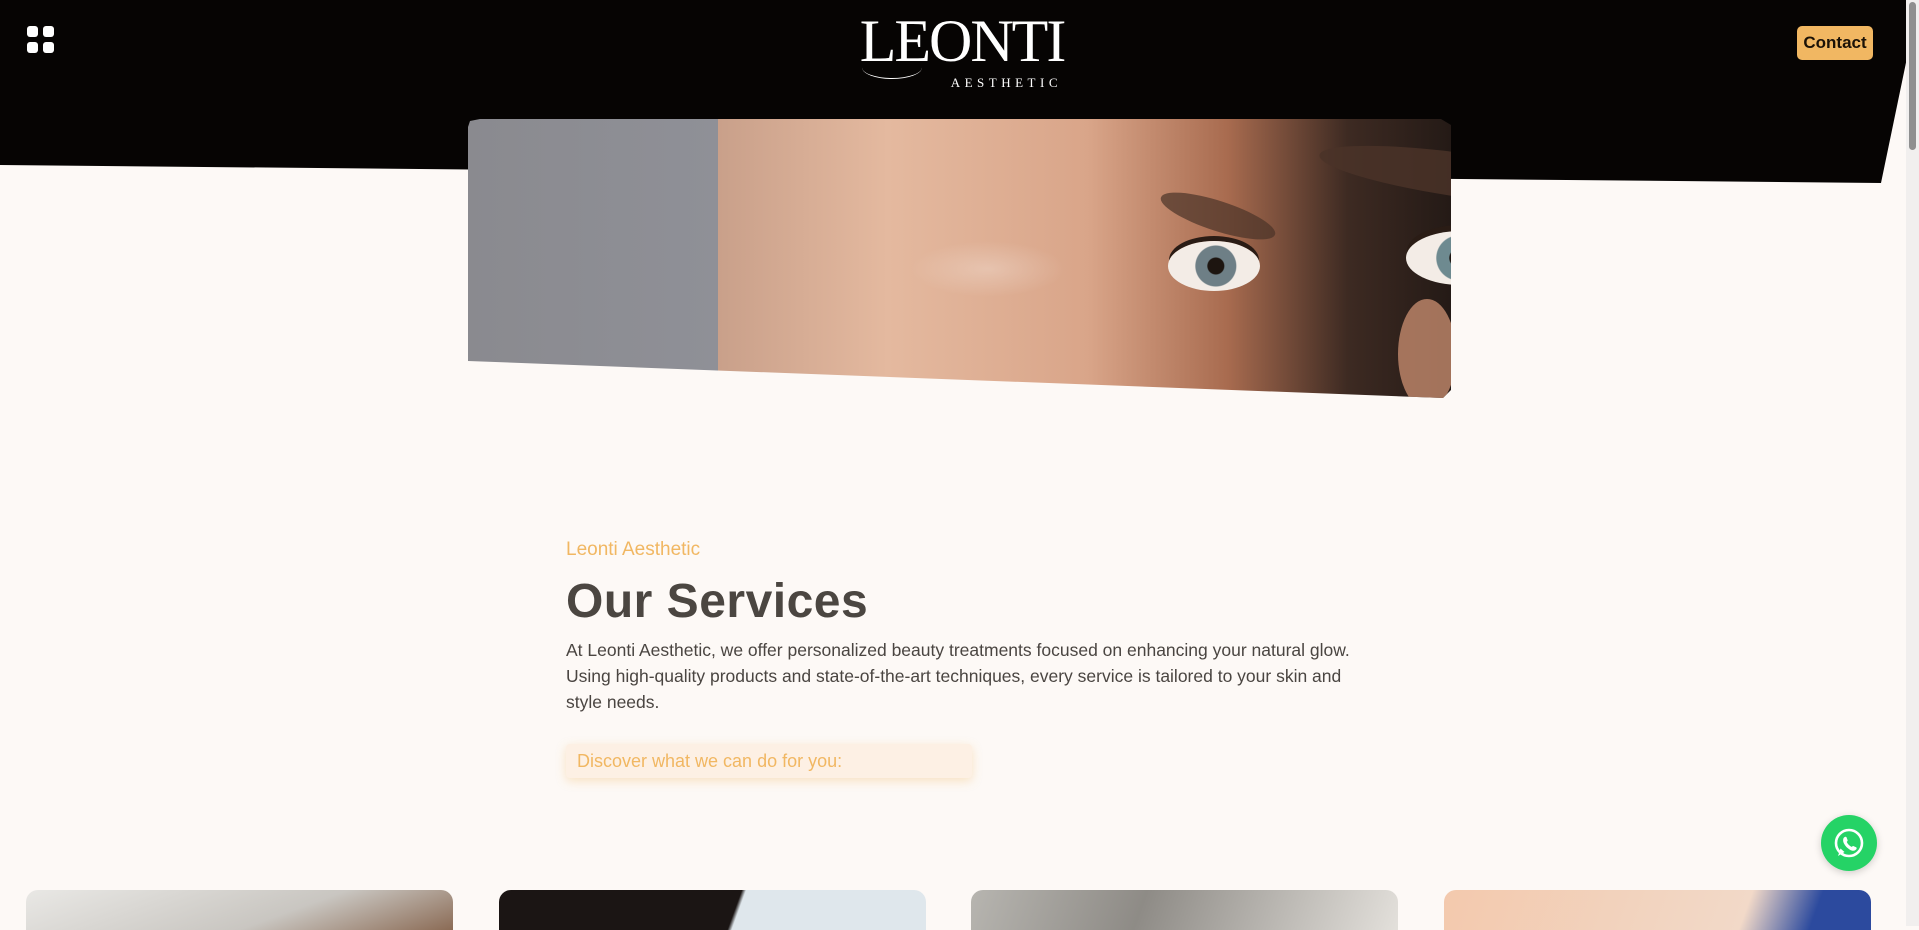  What do you see at coordinates (1835, 43) in the screenshot?
I see `contact-button: Contact` at bounding box center [1835, 43].